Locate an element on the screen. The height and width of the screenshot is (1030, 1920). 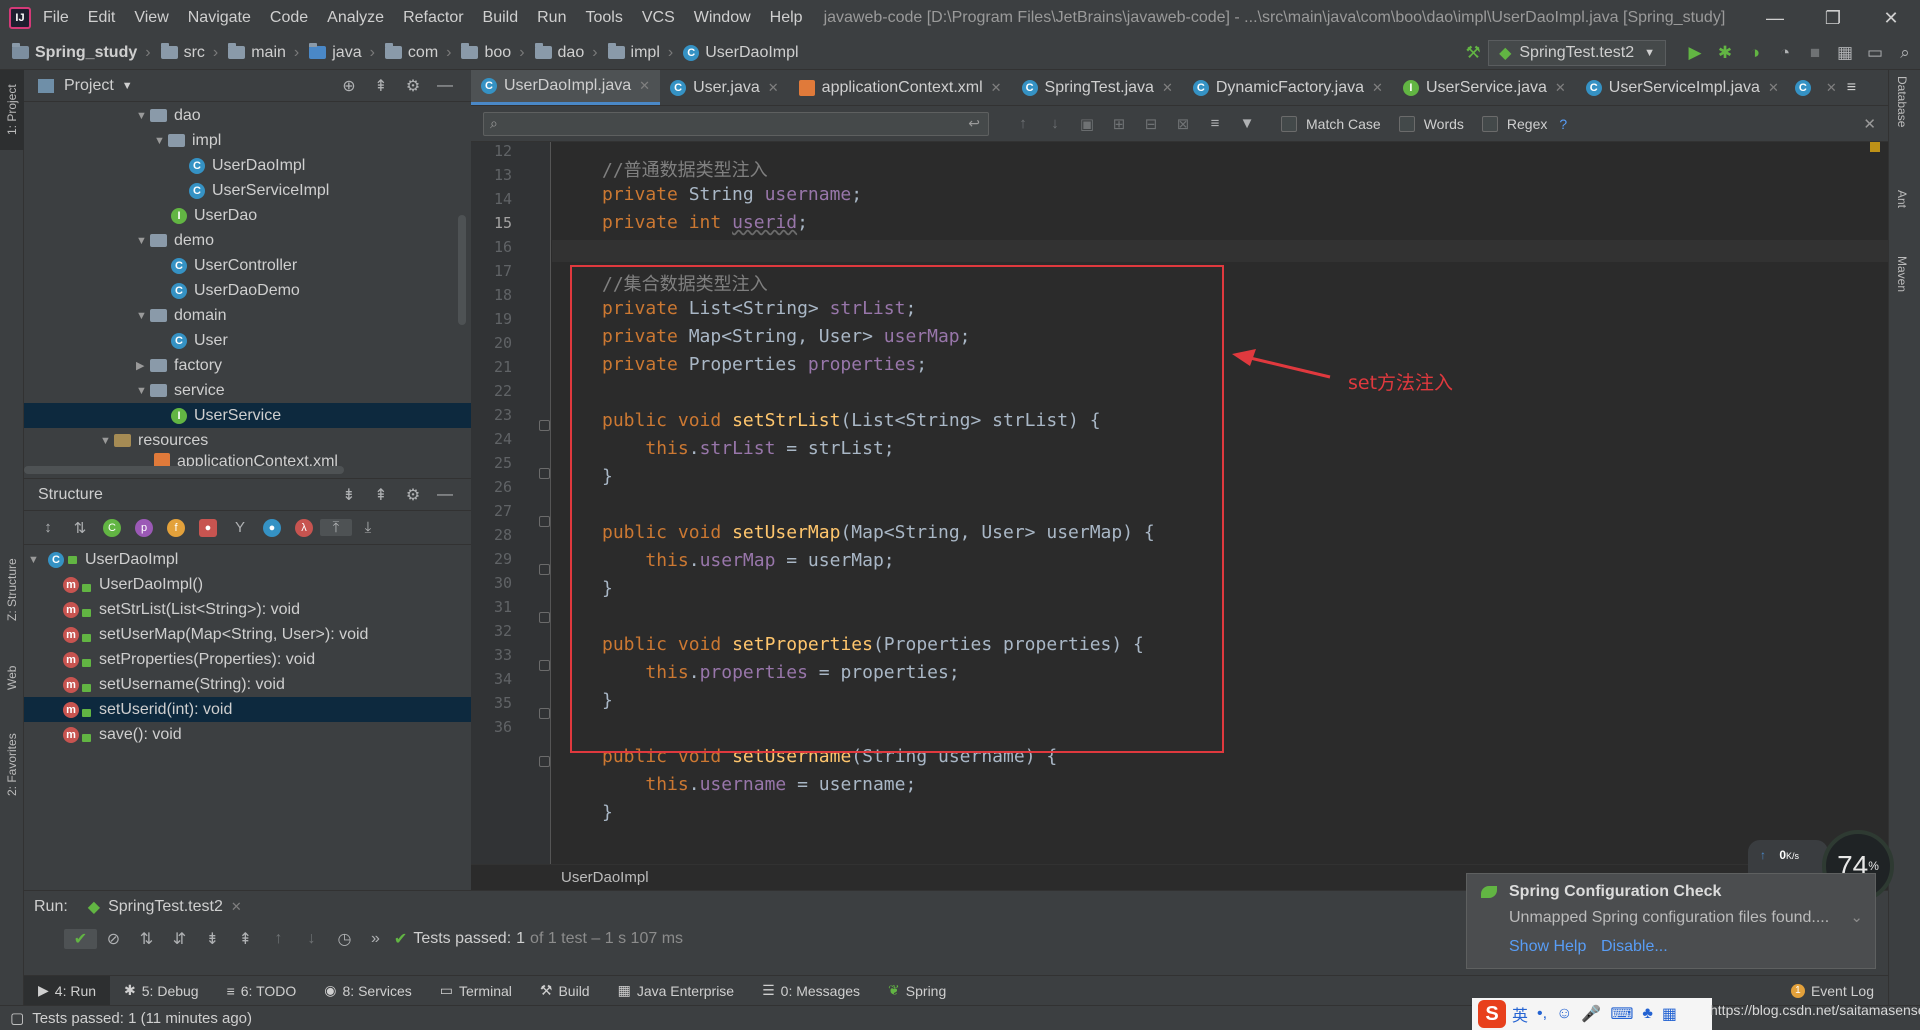
breadcrumb-project: Spring_study › is located at coordinates (75, 52).